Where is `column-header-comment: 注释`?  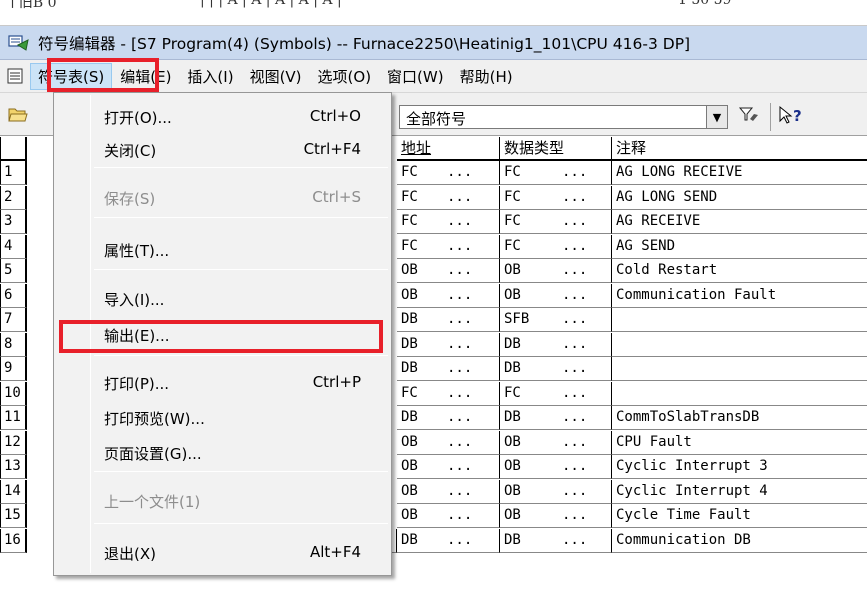 column-header-comment: 注释 is located at coordinates (739, 149).